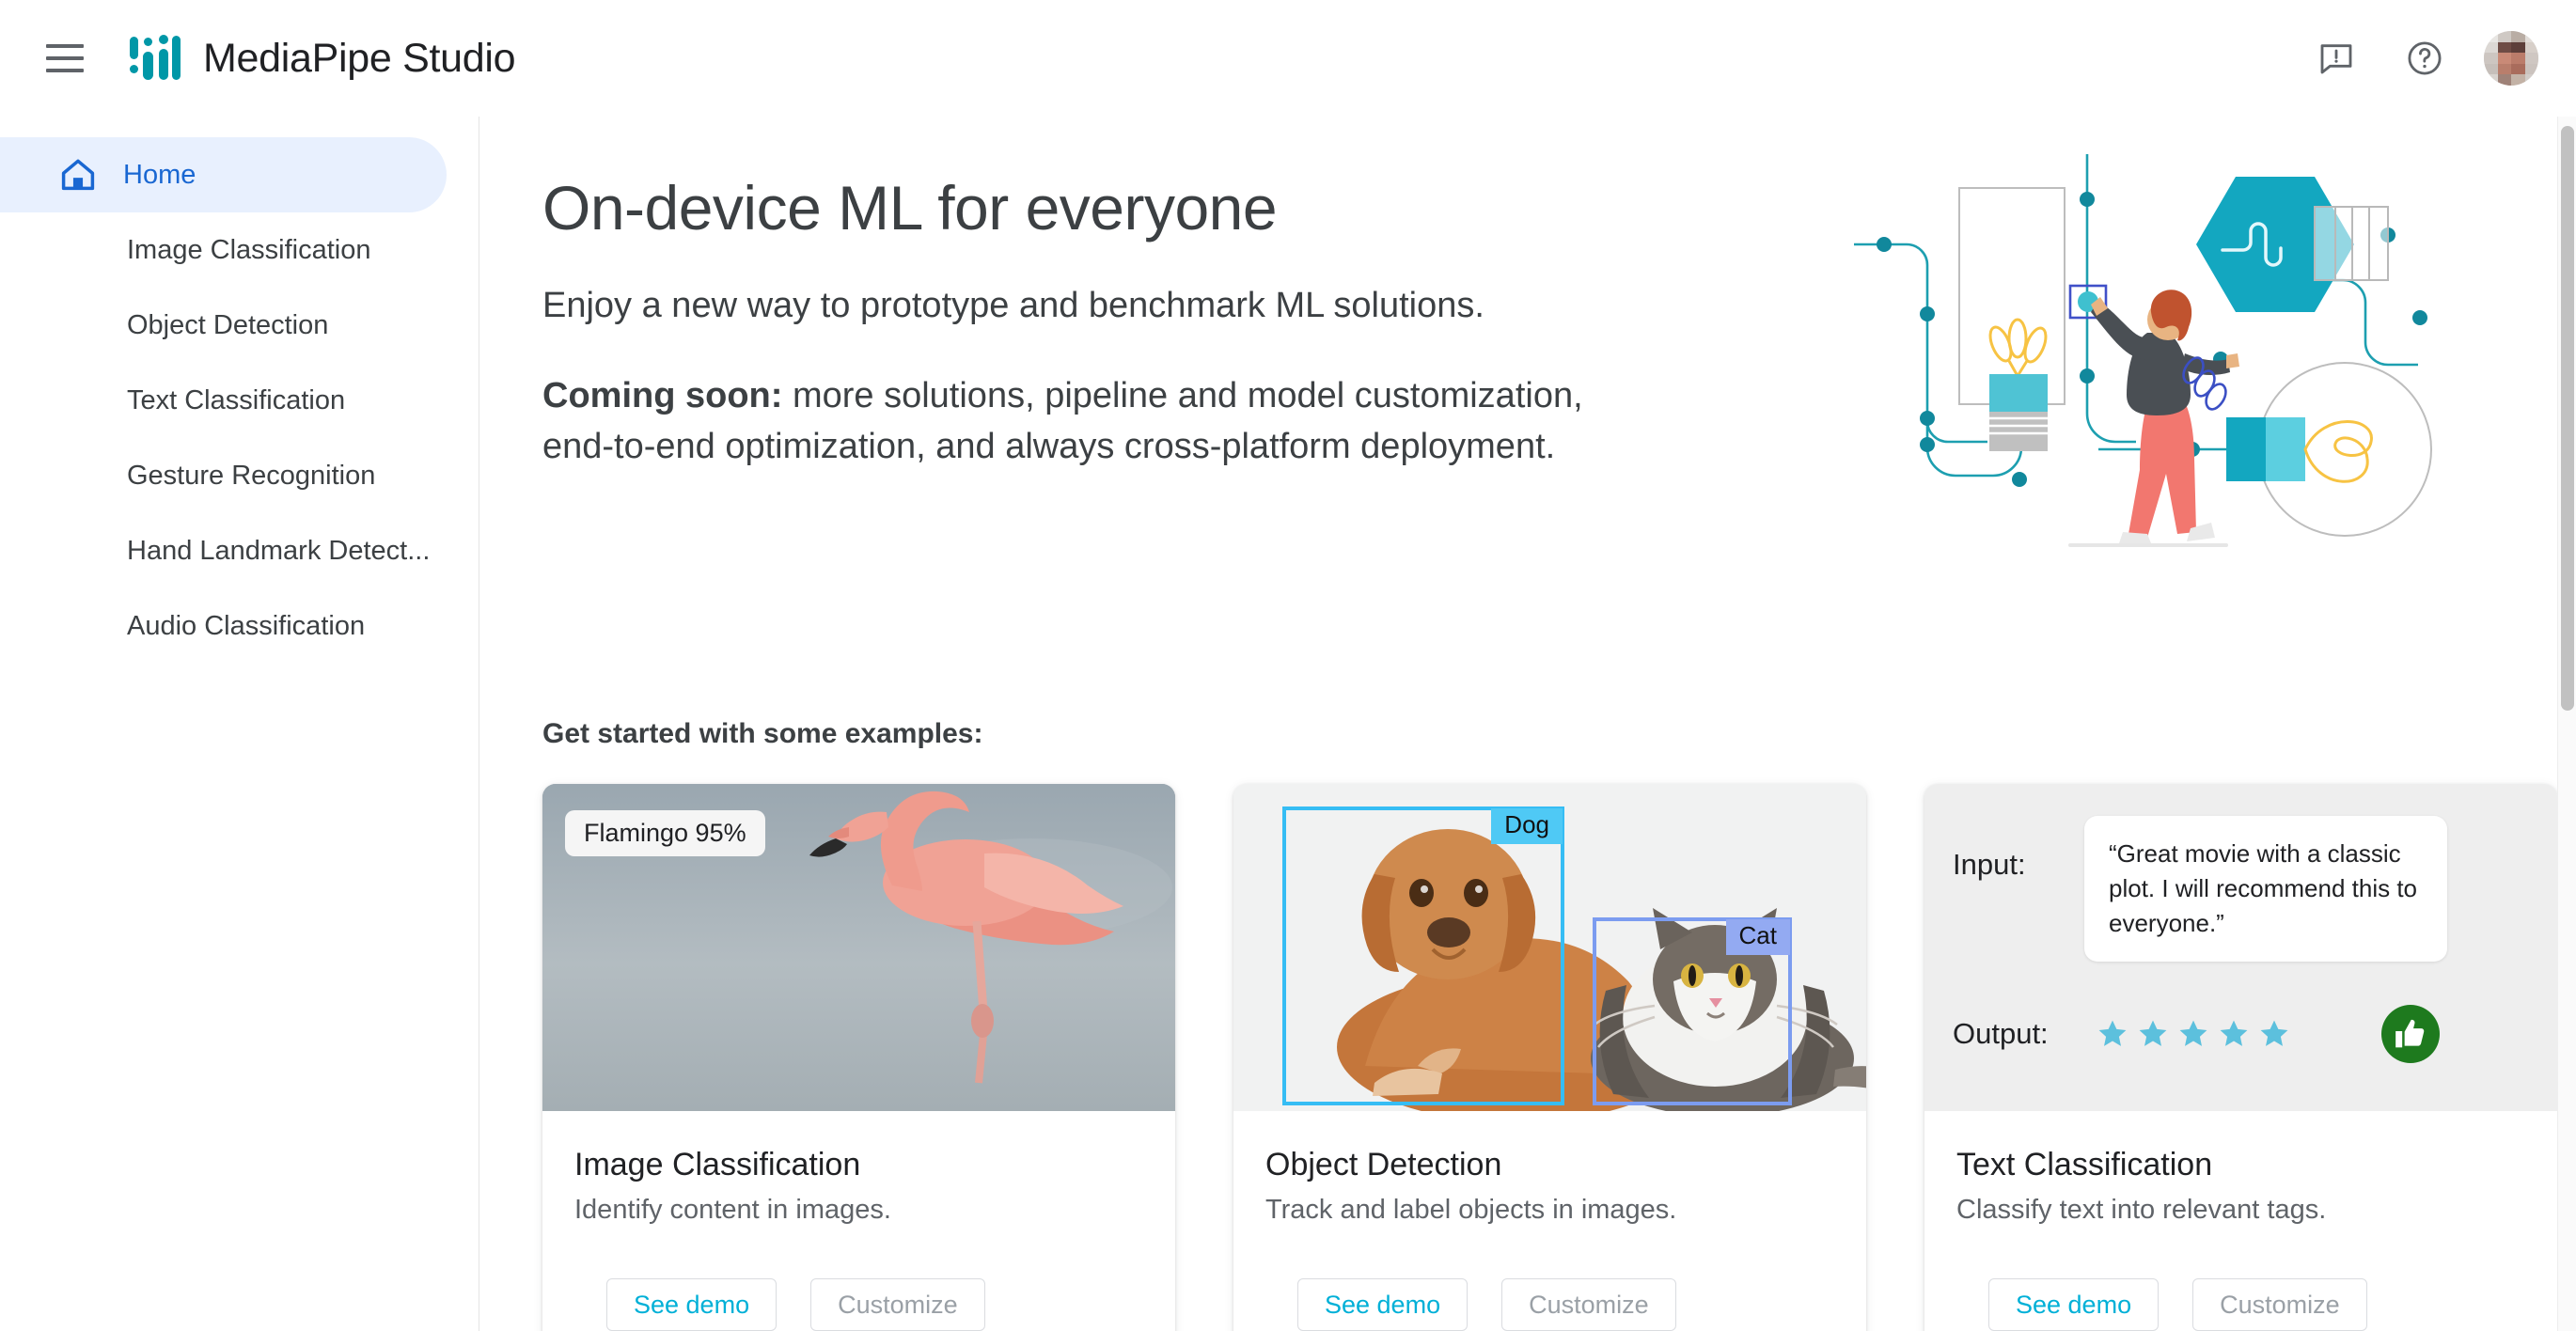  What do you see at coordinates (159, 174) in the screenshot?
I see `sidebar-item-label: Home` at bounding box center [159, 174].